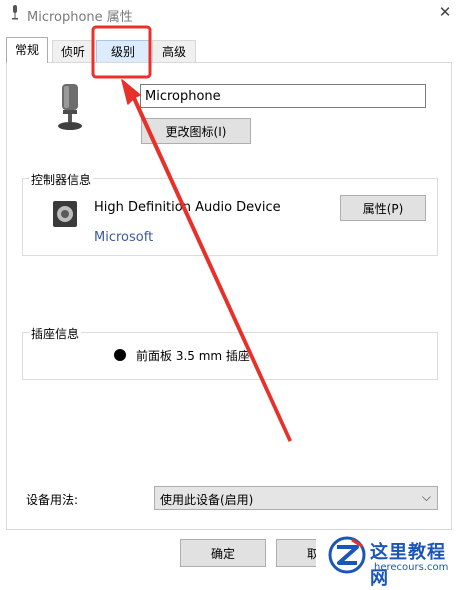  What do you see at coordinates (27, 50) in the screenshot?
I see `tab-general: 常规` at bounding box center [27, 50].